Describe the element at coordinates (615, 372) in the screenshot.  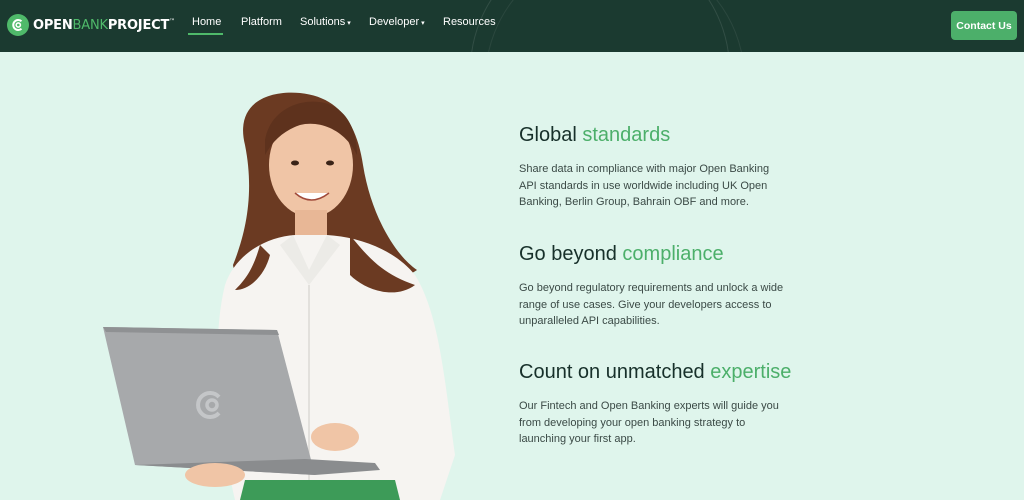
I see `feature-title-plain: Count on unmatched` at that location.